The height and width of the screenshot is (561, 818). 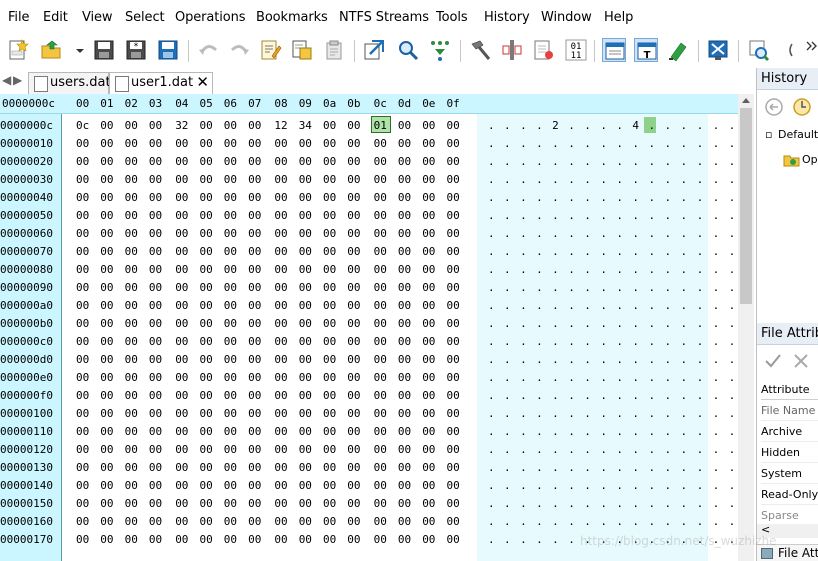 What do you see at coordinates (202, 82) in the screenshot?
I see `tab-close-icon: ✕` at bounding box center [202, 82].